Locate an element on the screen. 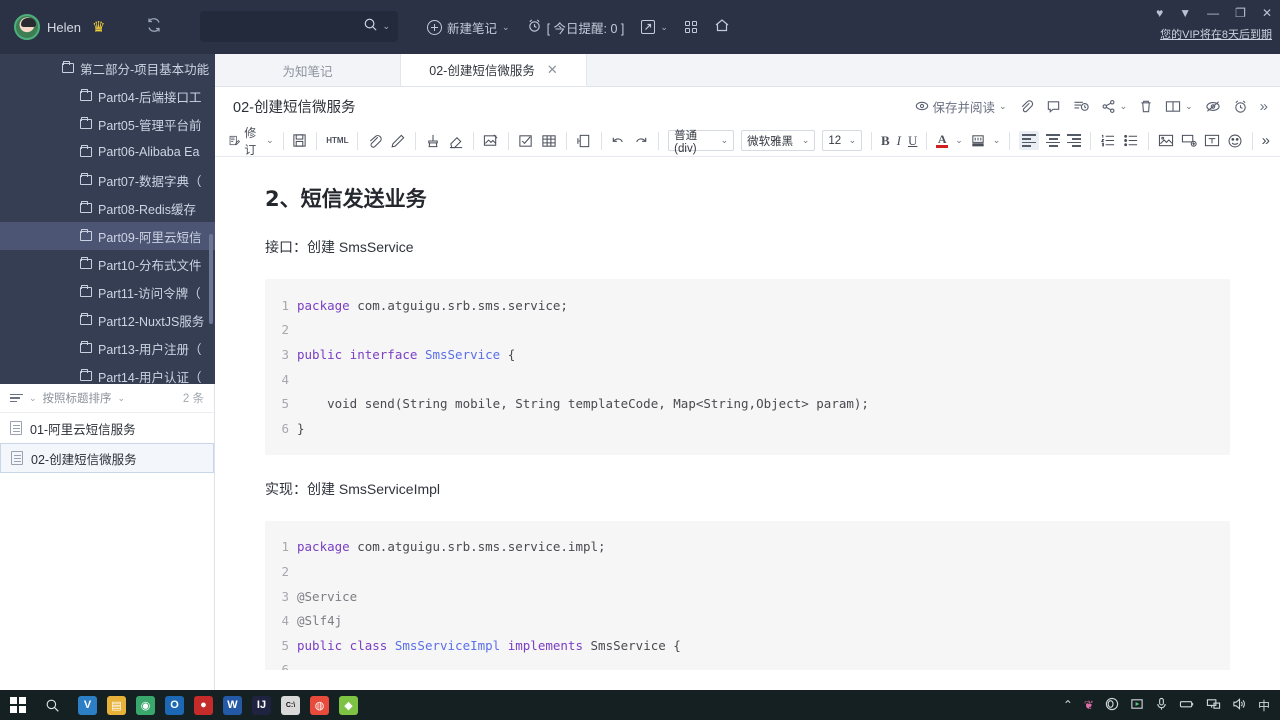 The height and width of the screenshot is (720, 1280). terminal-icon: C:\ is located at coordinates (290, 705).